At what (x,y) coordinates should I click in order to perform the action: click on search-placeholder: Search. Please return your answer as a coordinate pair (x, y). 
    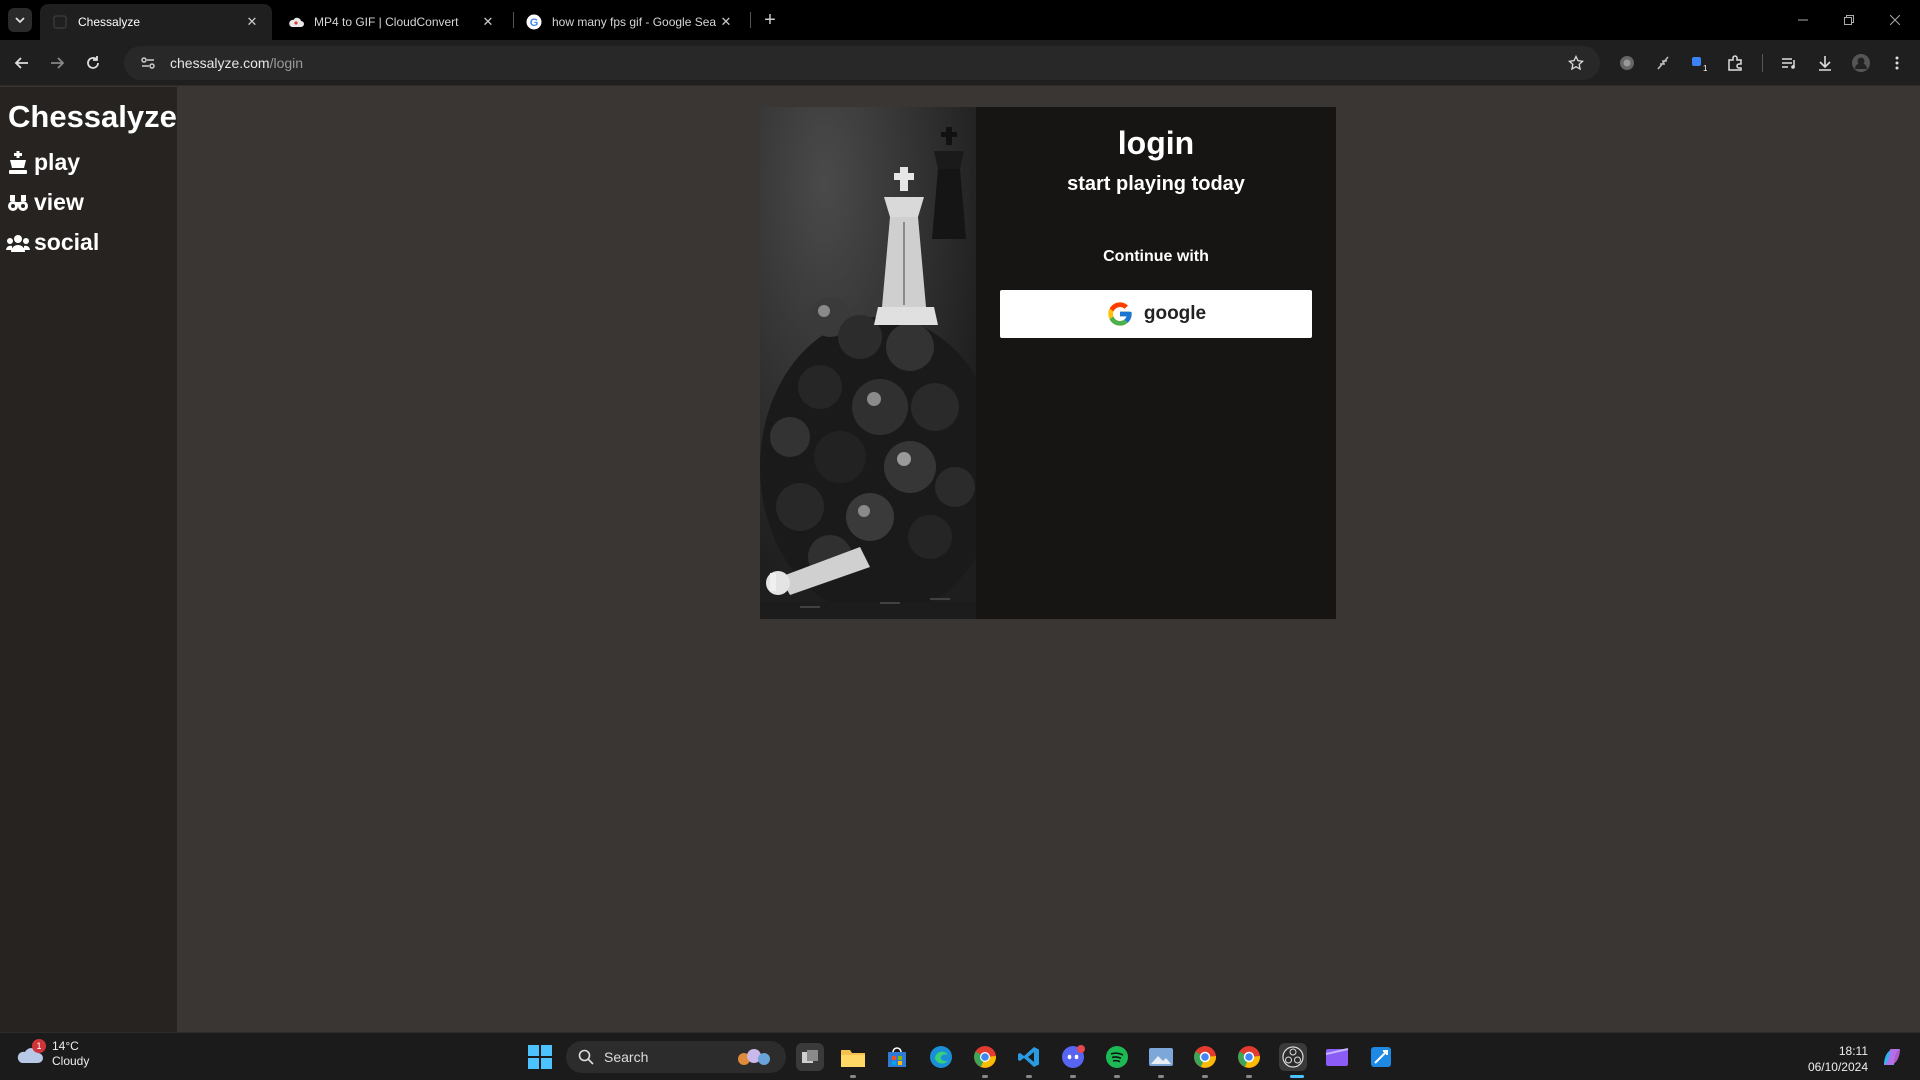
    Looking at the image, I should click on (626, 1057).